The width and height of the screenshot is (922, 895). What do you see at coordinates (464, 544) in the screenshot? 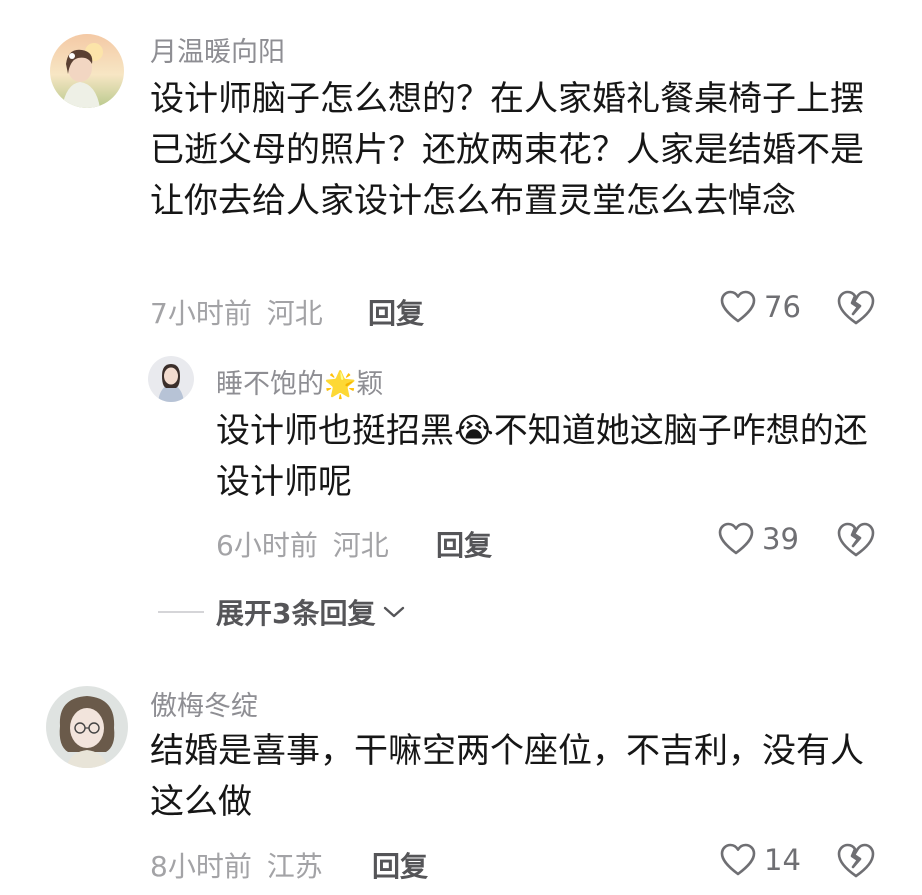
I see `reply-reply-button: 回复` at bounding box center [464, 544].